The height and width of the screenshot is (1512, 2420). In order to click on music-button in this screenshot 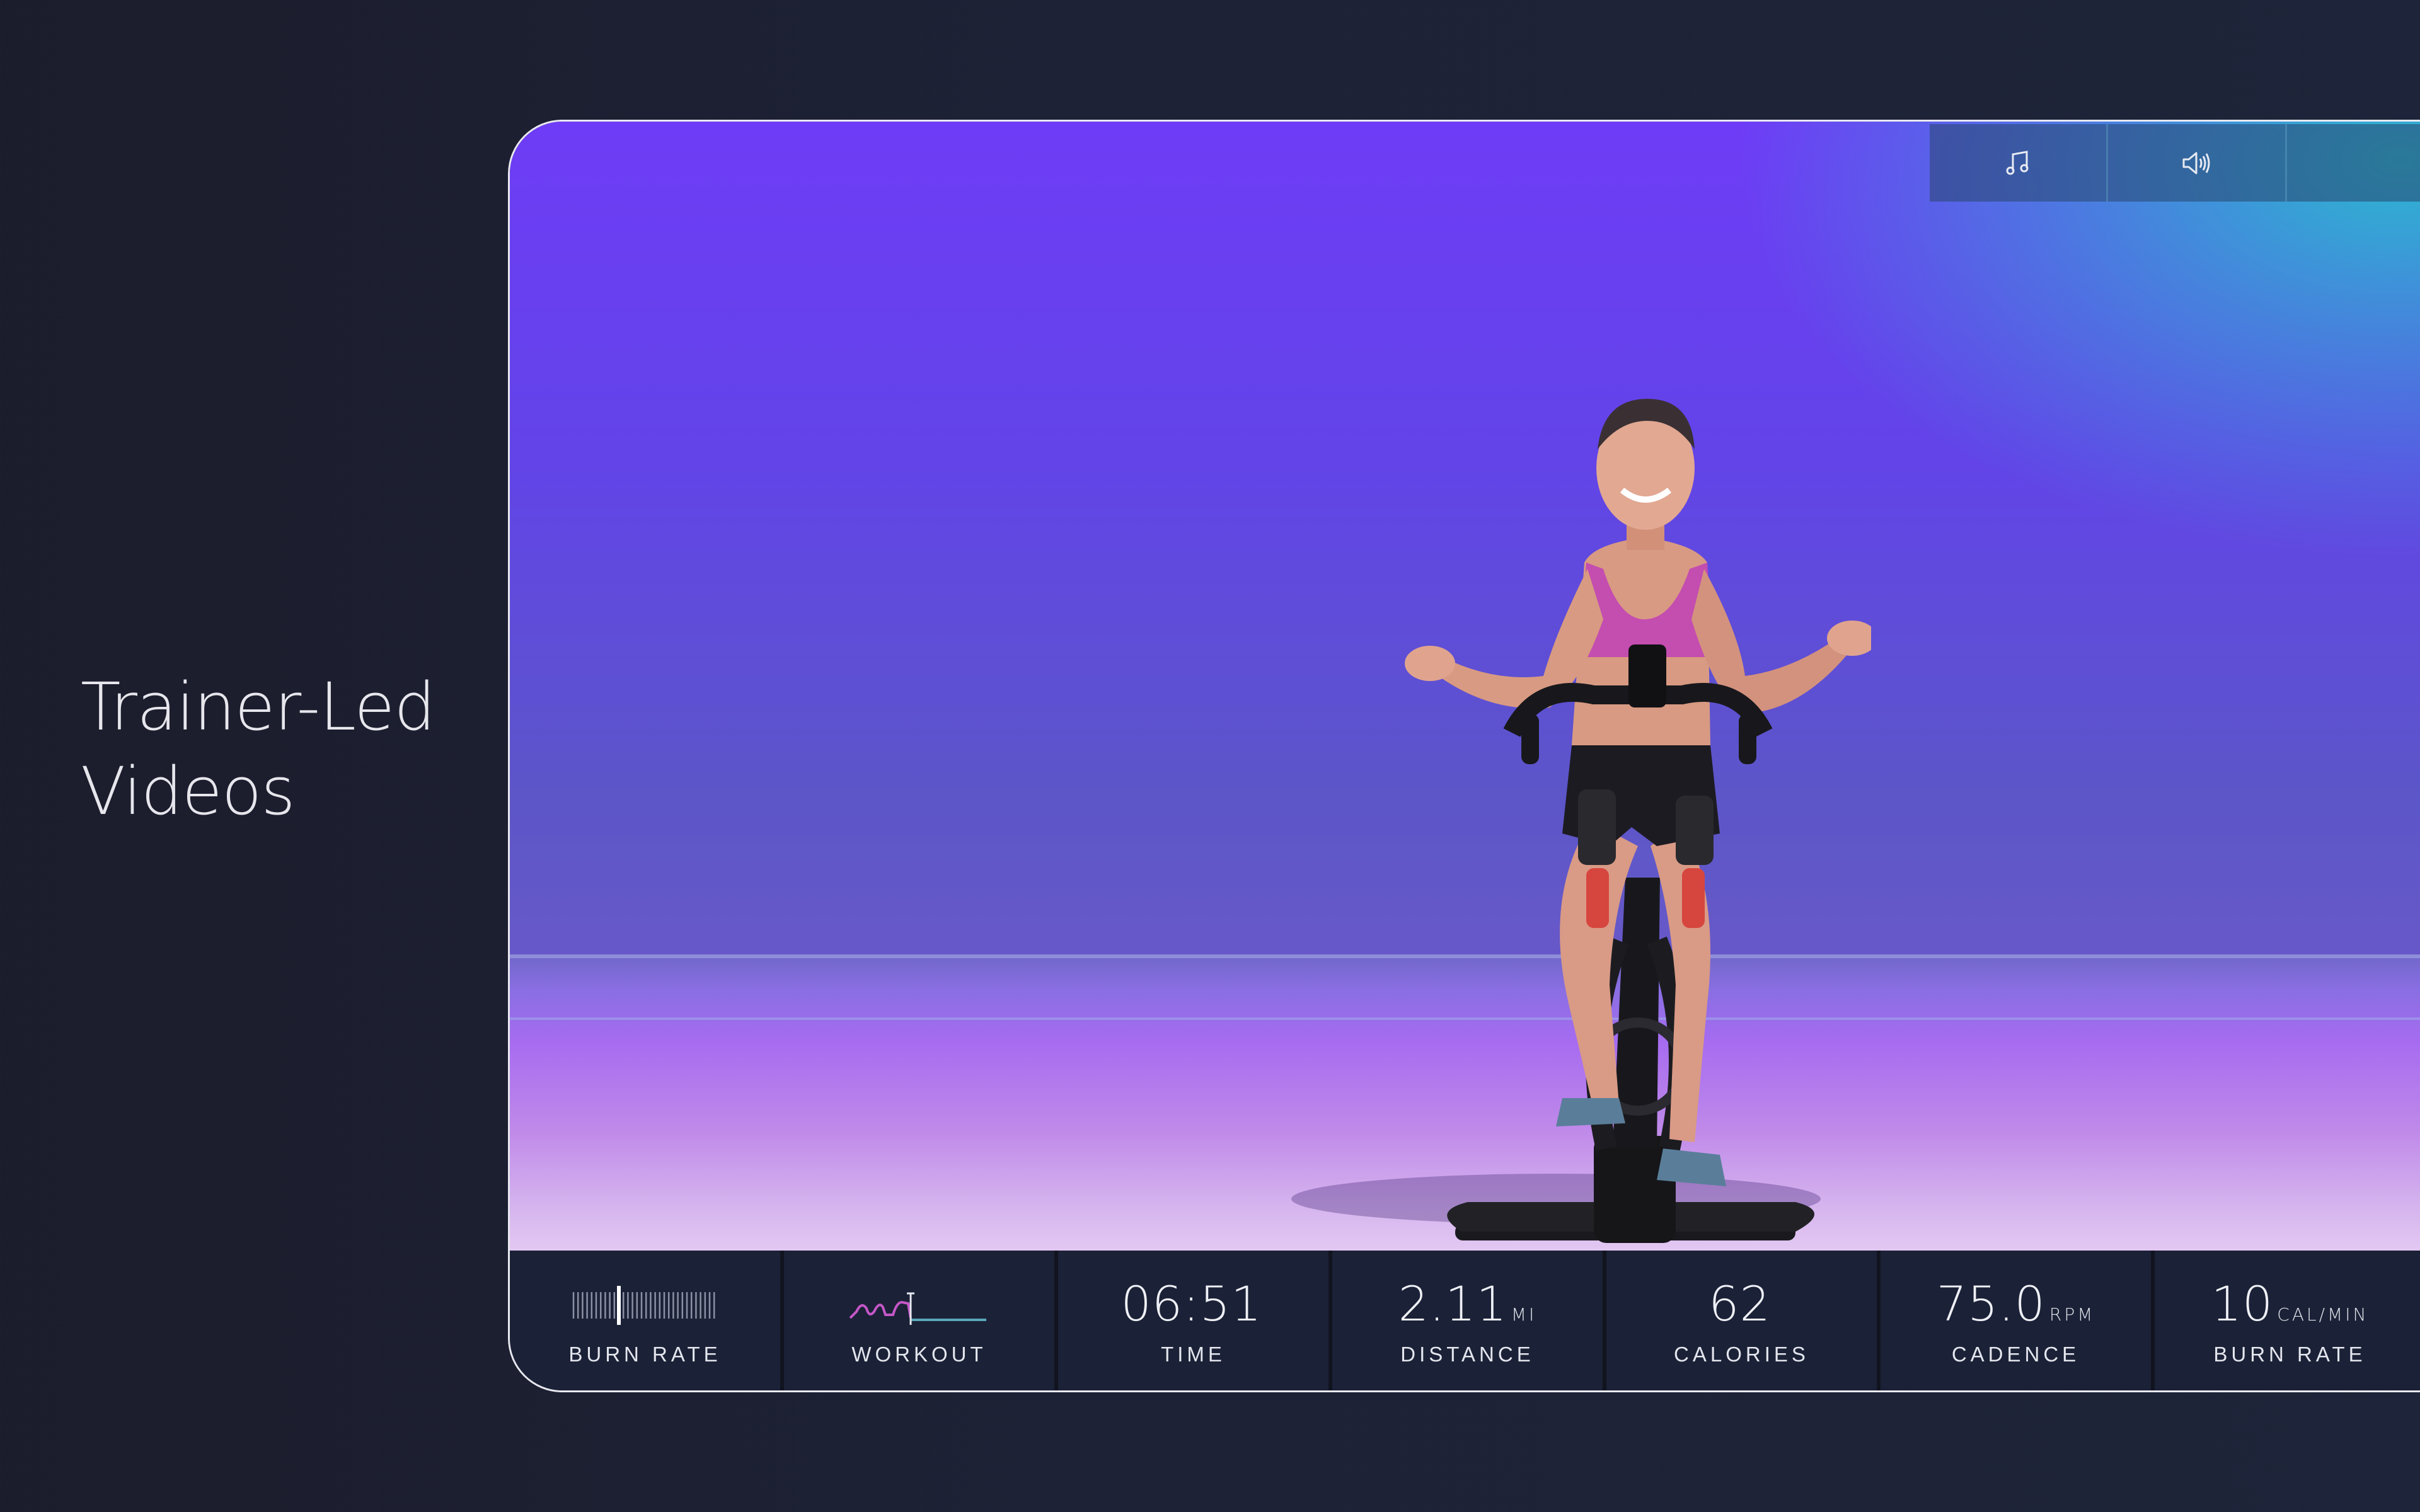, I will do `click(2018, 163)`.